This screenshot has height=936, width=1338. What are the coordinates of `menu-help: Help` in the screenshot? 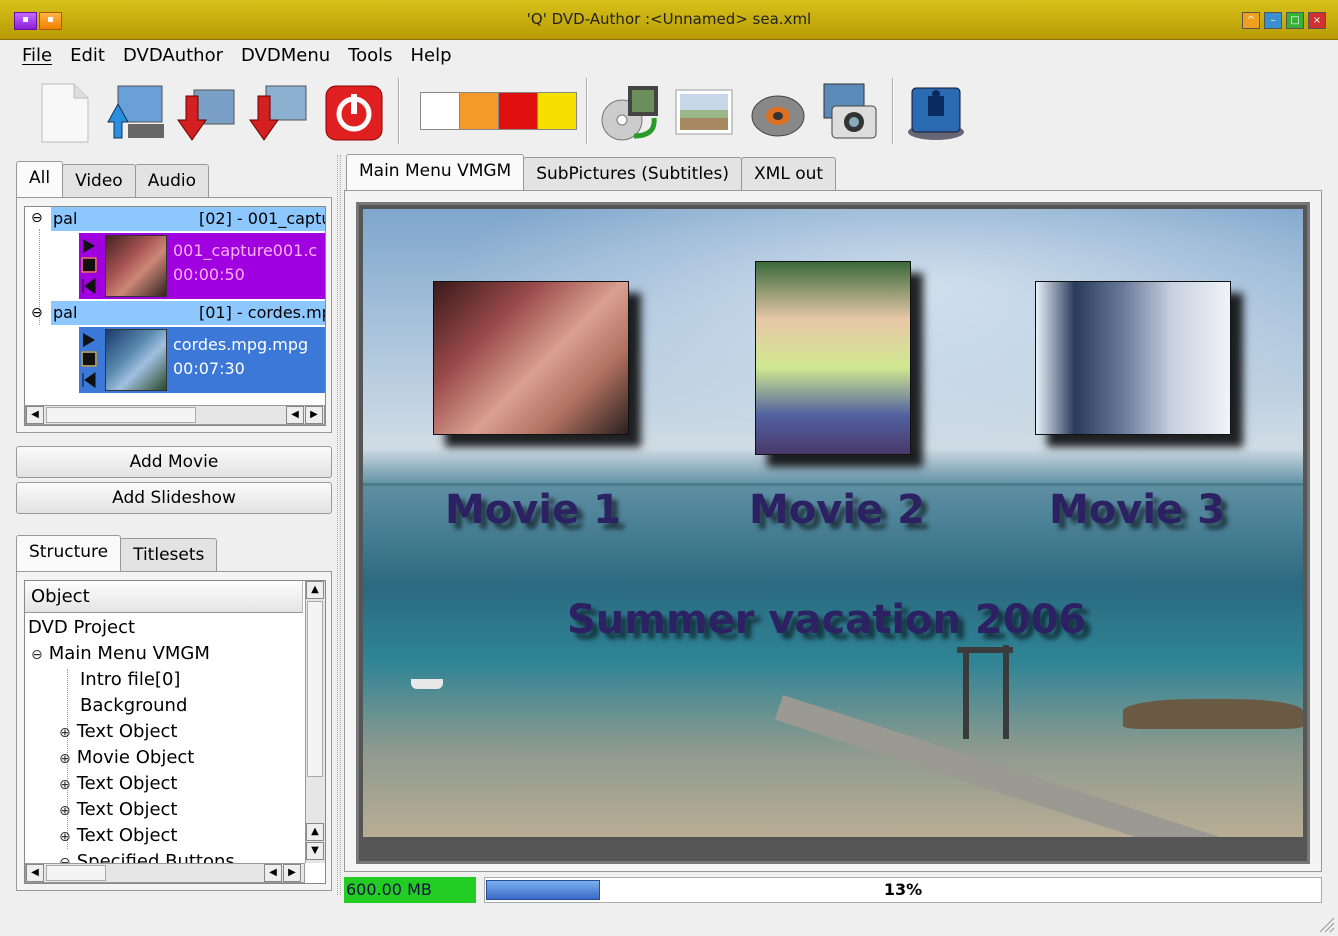 It's located at (430, 55).